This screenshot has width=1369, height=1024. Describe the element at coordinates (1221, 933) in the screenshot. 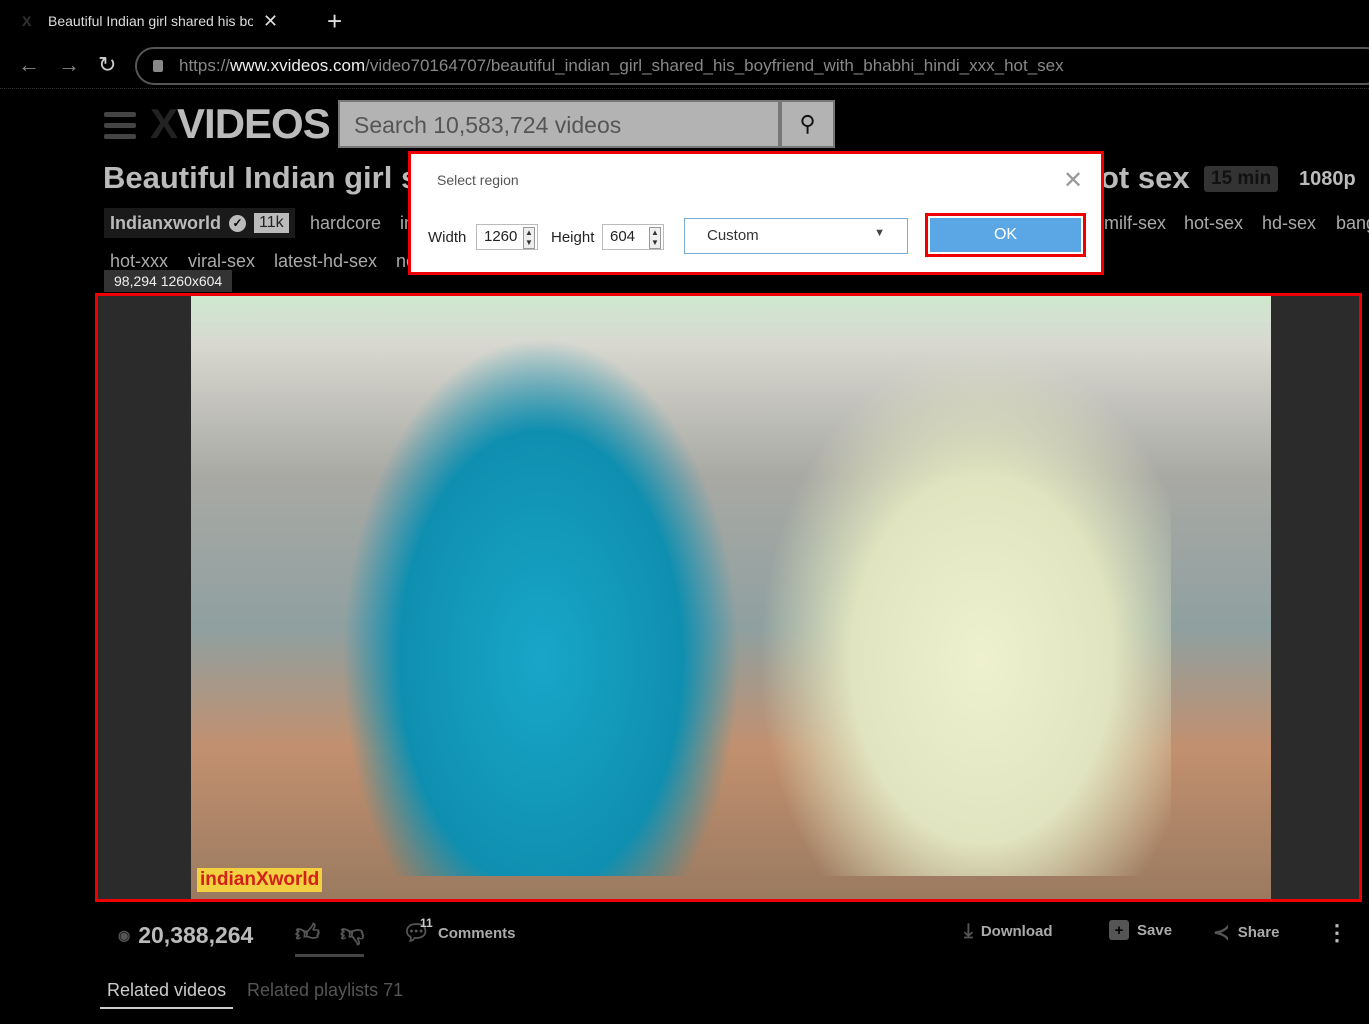

I see `share-icon: ≺` at that location.